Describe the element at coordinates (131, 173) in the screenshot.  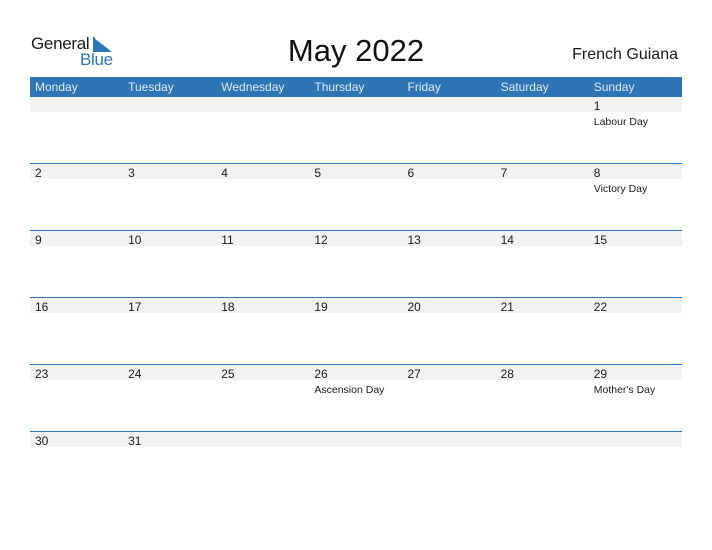
I see `day-number: 3` at that location.